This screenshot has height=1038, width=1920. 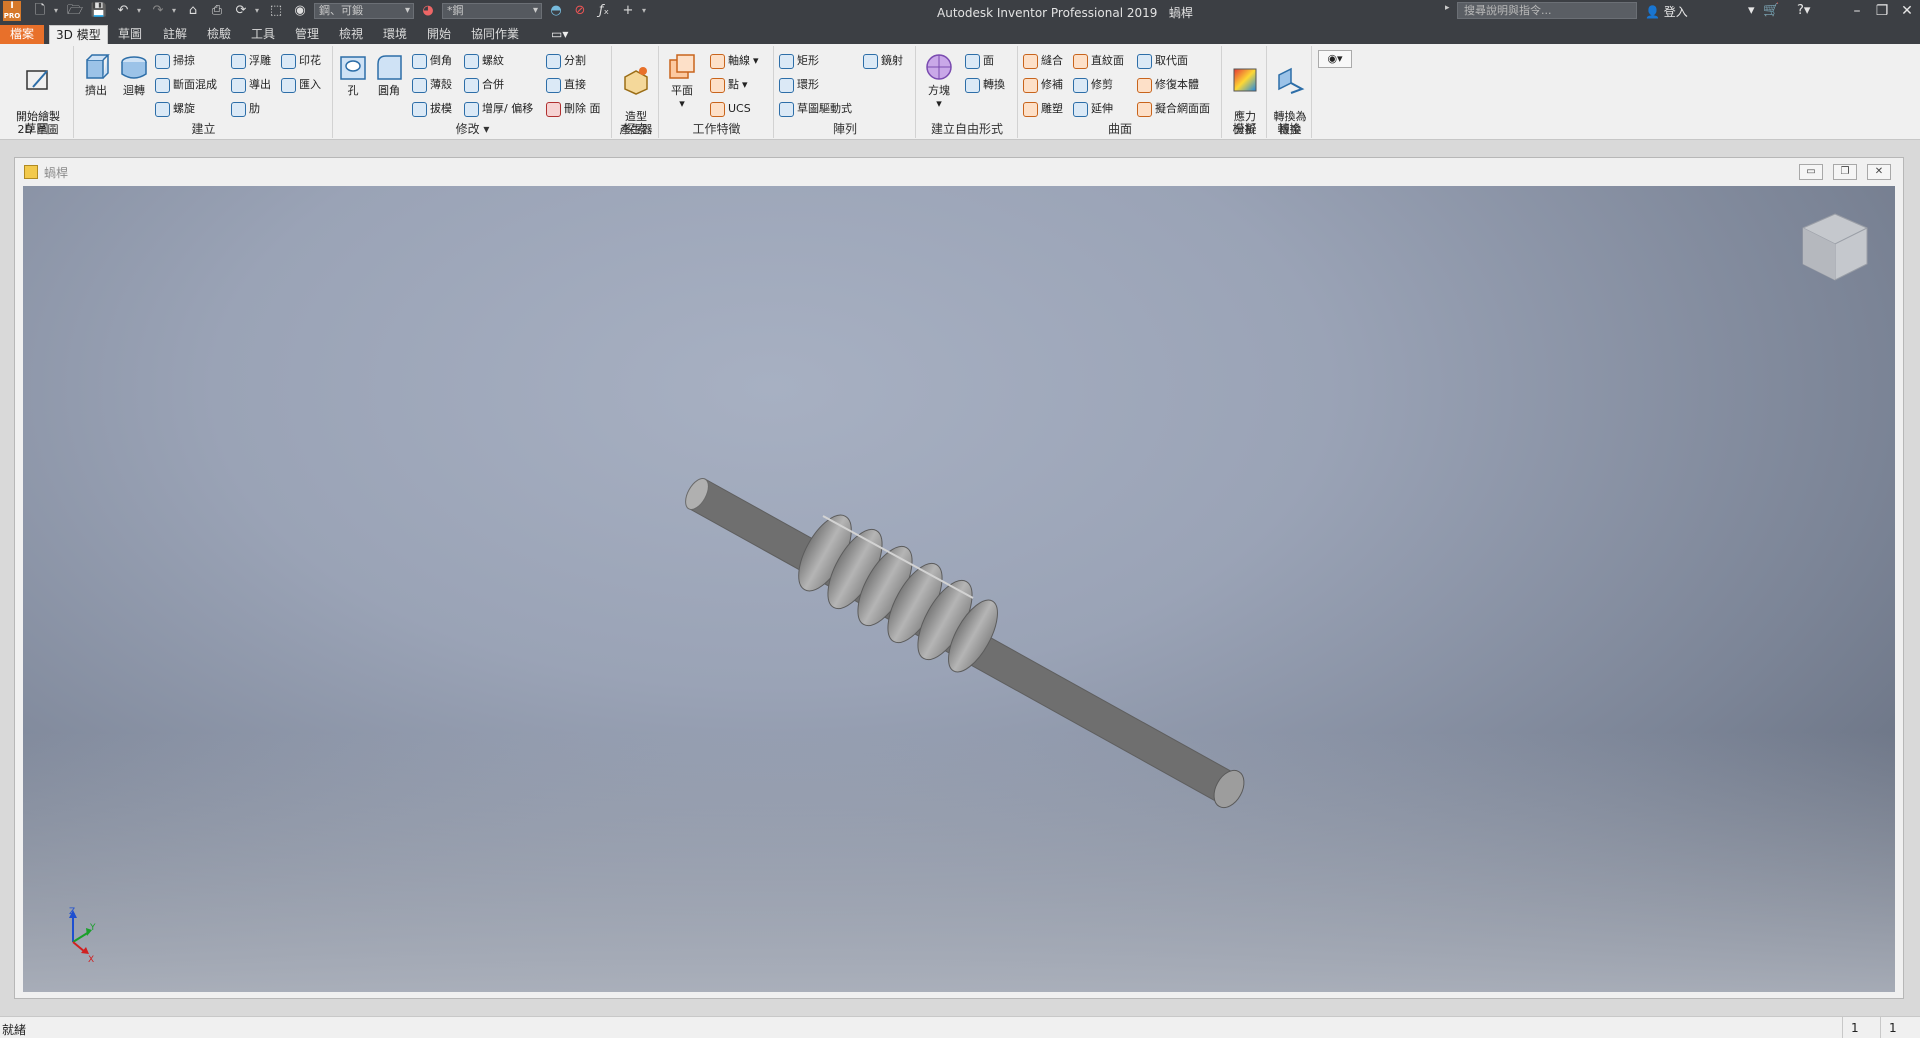 I want to click on home-icon: ⌂, so click(x=193, y=11).